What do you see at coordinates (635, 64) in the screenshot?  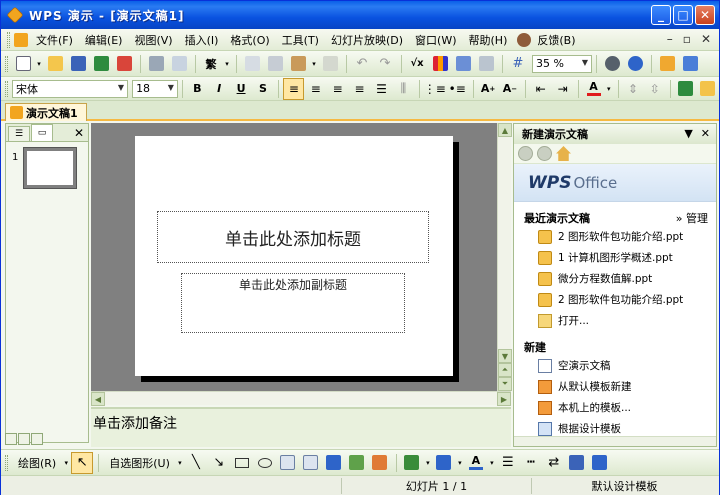 I see `help-button` at bounding box center [635, 64].